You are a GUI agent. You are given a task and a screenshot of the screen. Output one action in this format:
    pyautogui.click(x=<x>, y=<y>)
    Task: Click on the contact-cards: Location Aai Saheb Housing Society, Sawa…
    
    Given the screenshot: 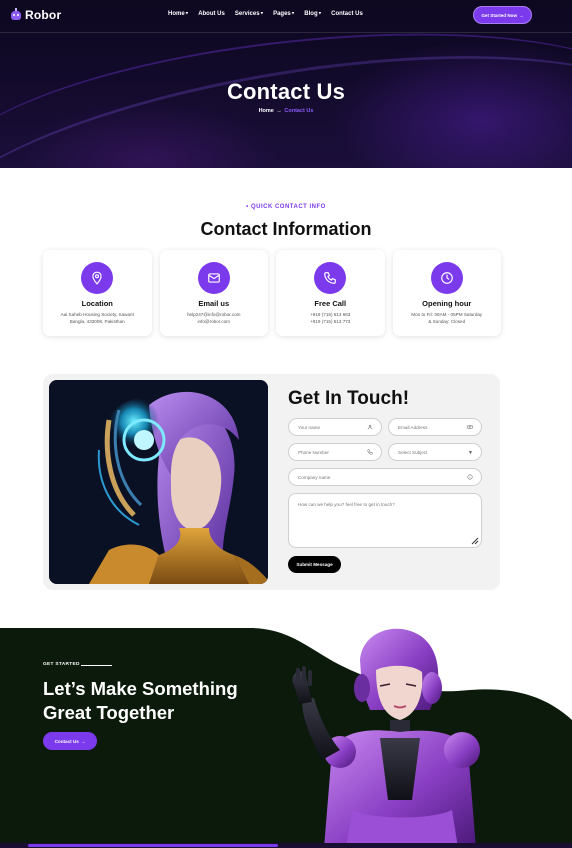 What is the action you would take?
    pyautogui.click(x=272, y=293)
    